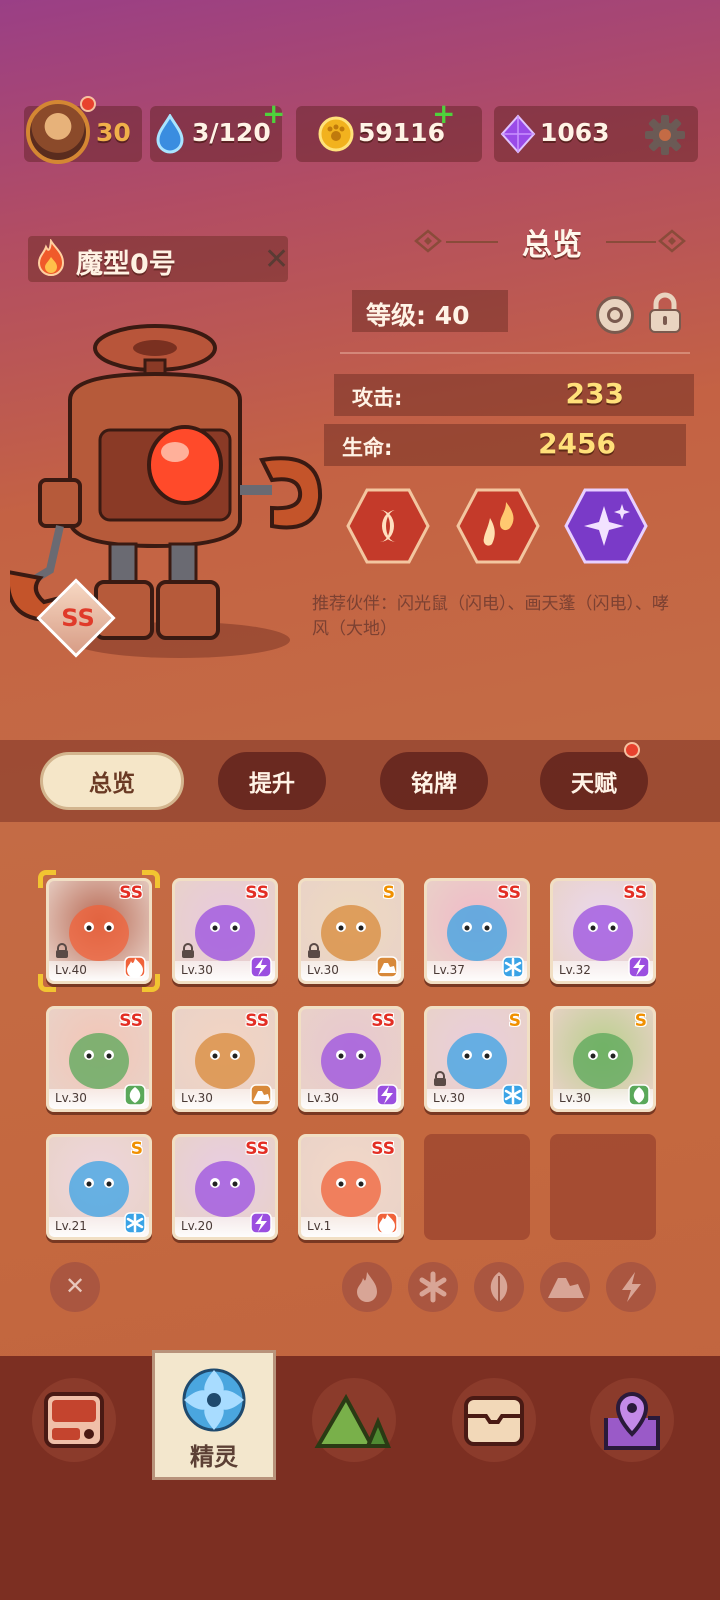 The height and width of the screenshot is (1600, 720). Describe the element at coordinates (135, 1095) in the screenshot. I see `wood-element-icon` at that location.